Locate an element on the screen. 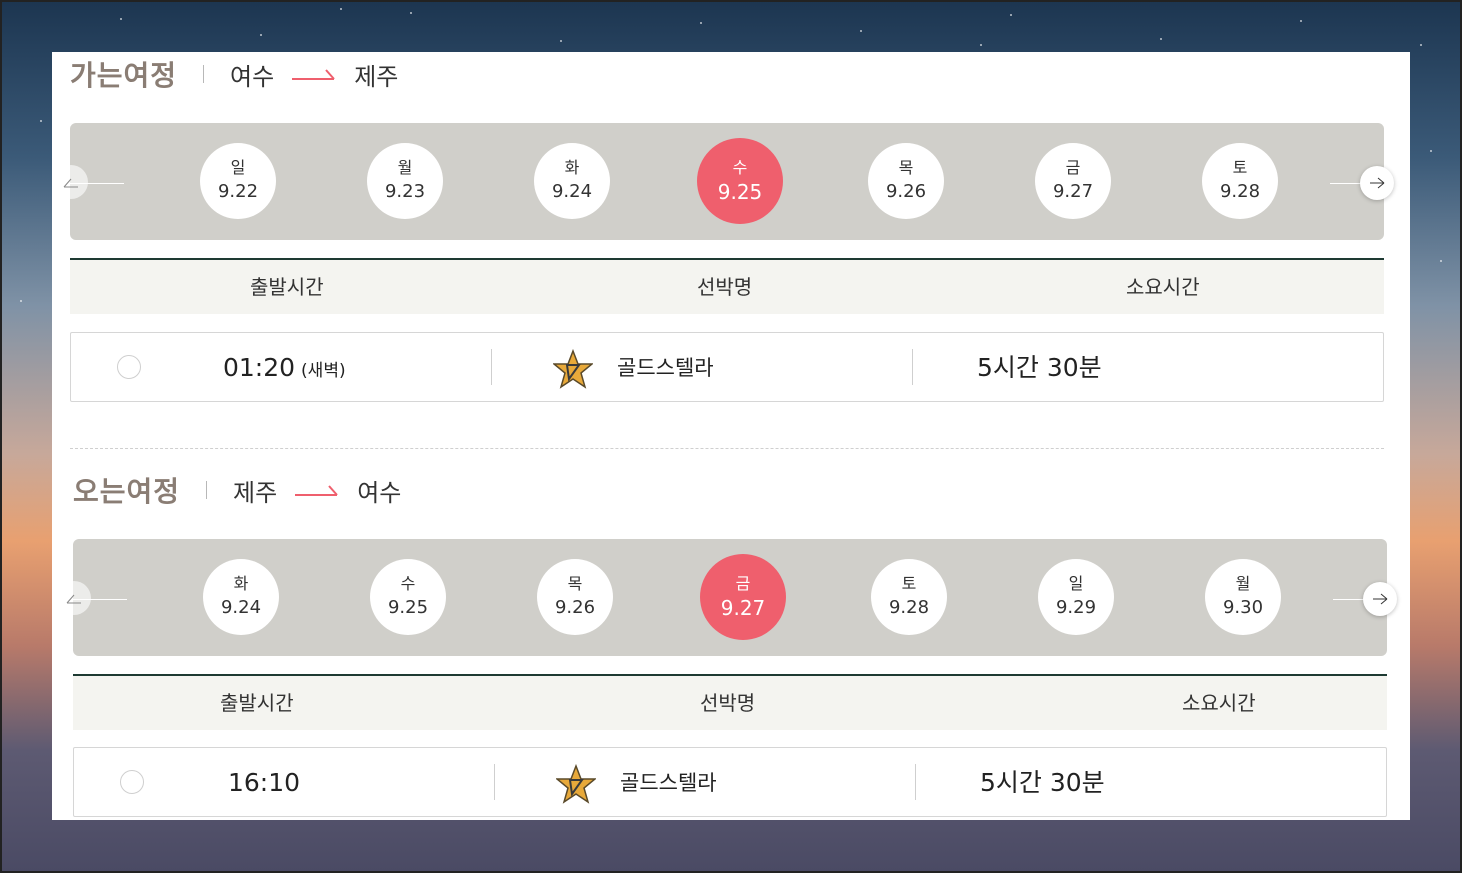 This screenshot has width=1462, height=873. outbound-schedule-row: 01:20 (새벽) 골드스텔라 5시간 30분 is located at coordinates (727, 367).